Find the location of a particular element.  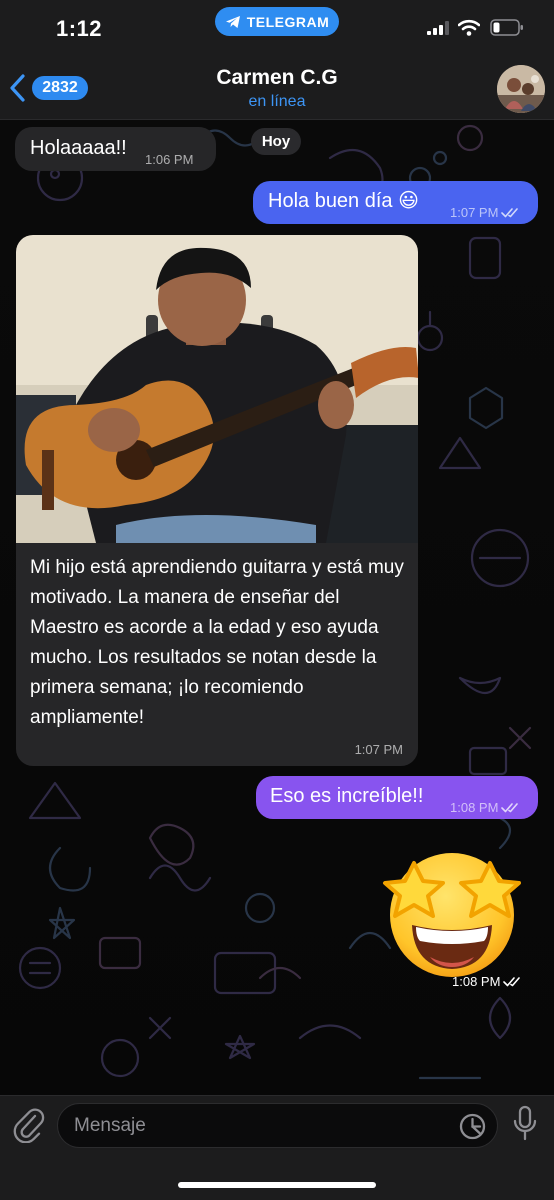

contact-status: en línea is located at coordinates (277, 101).